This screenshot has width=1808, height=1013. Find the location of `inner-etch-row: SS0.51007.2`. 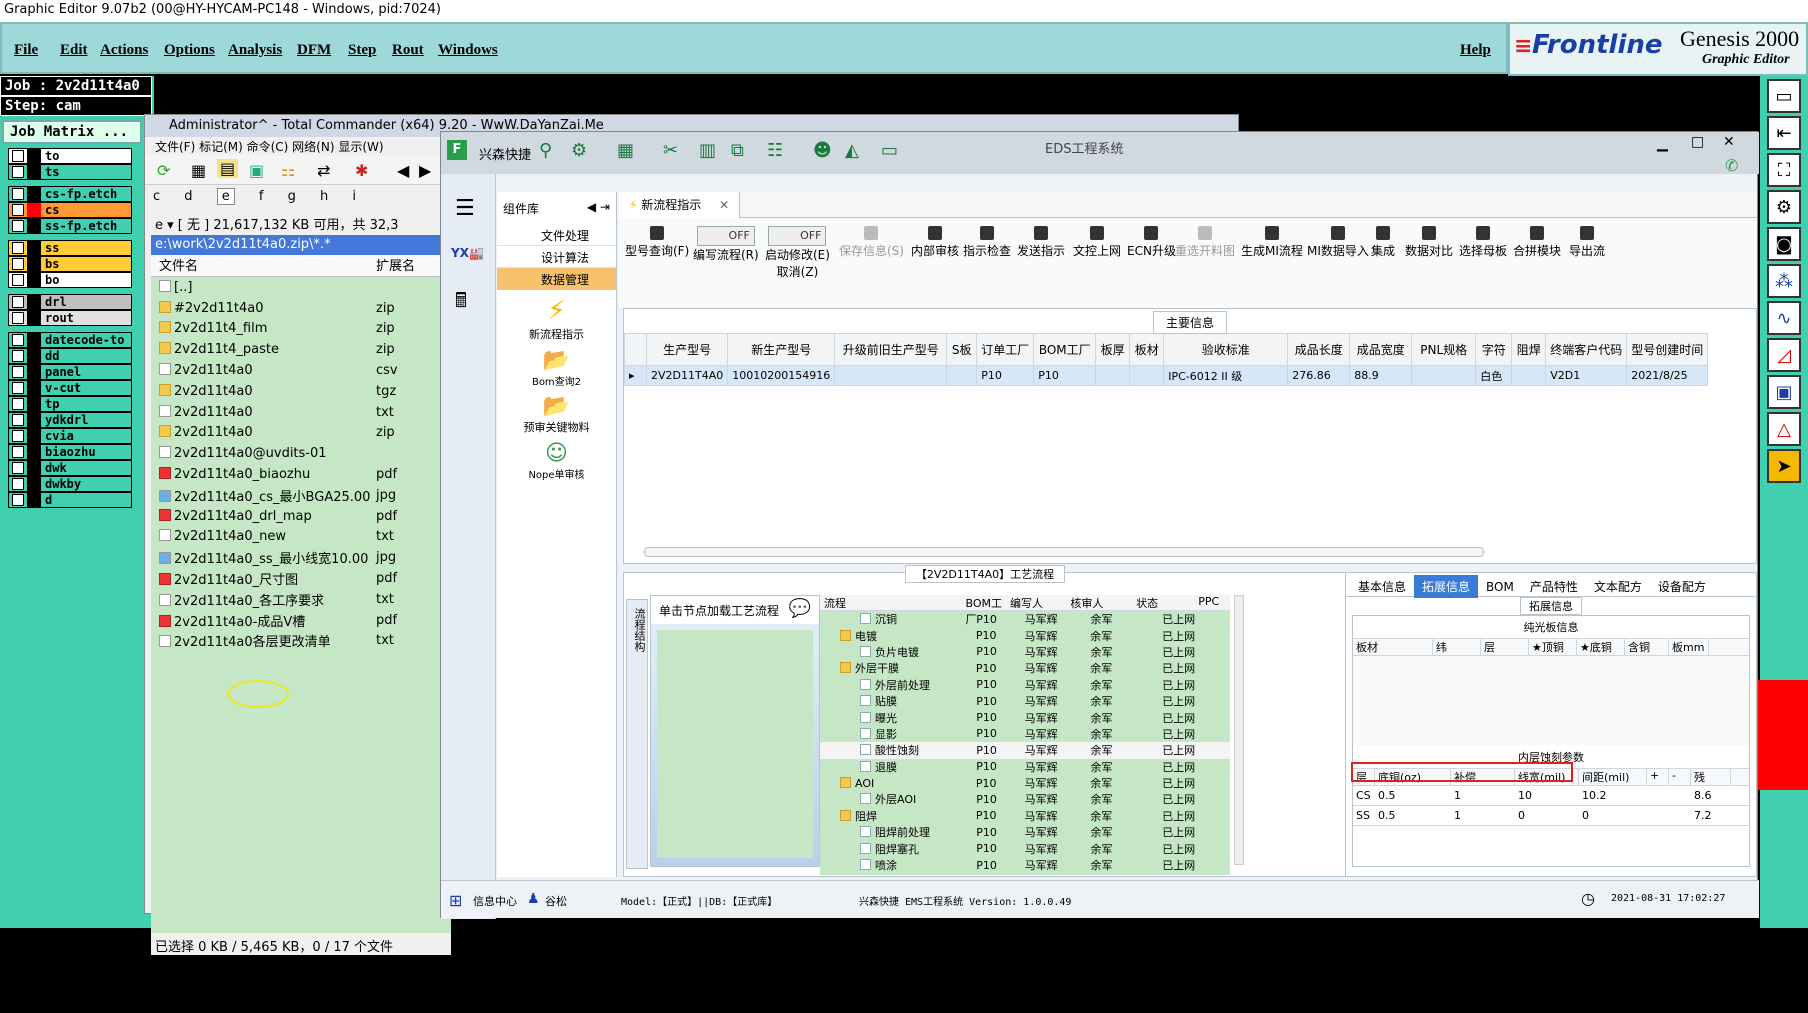

inner-etch-row: SS0.51007.2 is located at coordinates (1551, 816).